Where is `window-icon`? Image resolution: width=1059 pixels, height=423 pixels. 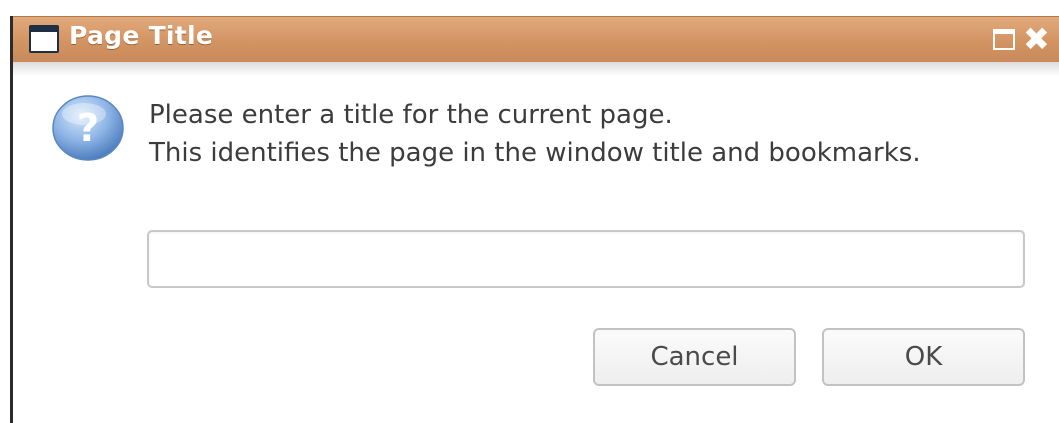
window-icon is located at coordinates (44, 39).